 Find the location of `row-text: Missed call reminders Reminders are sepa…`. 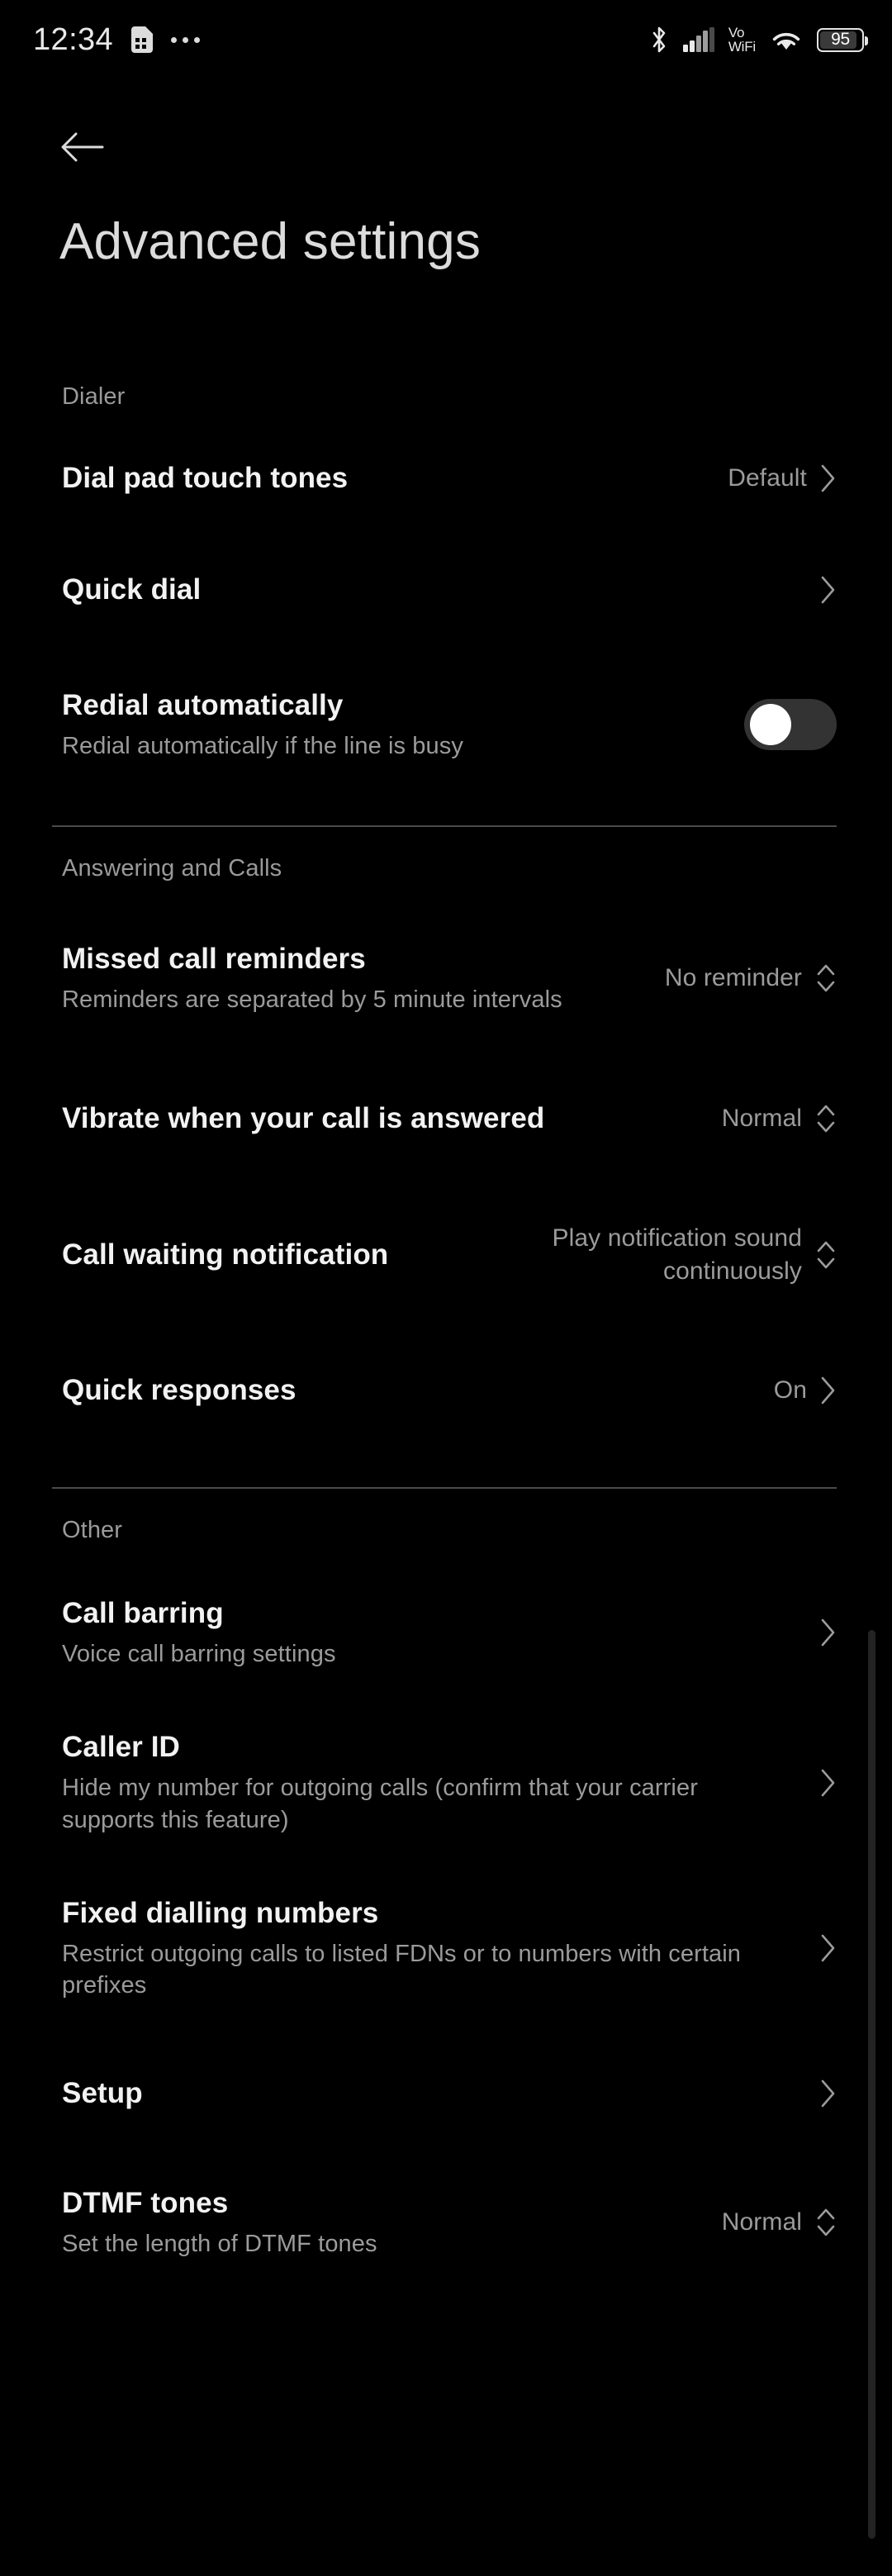

row-text: Missed call reminders Reminders are sepa… is located at coordinates (355, 978).